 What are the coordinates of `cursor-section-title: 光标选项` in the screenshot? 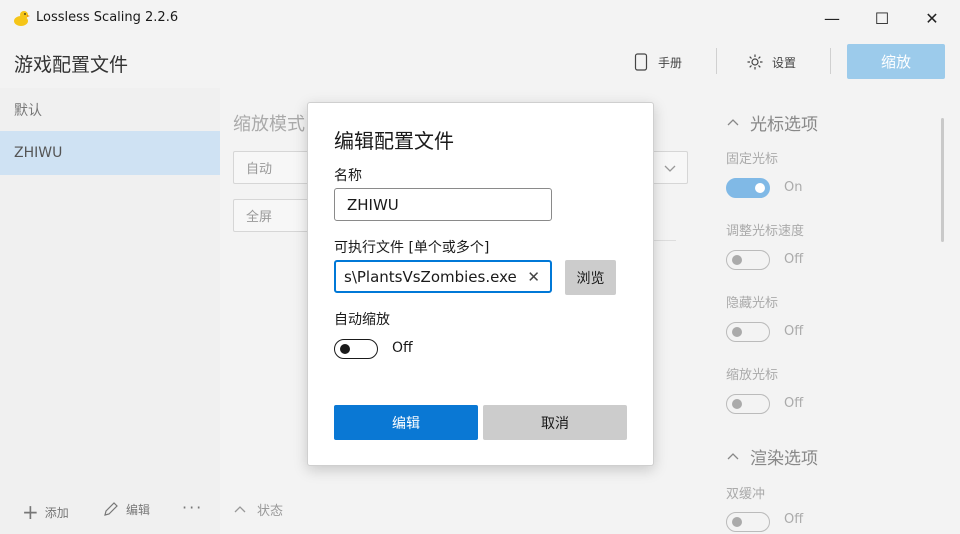 It's located at (784, 125).